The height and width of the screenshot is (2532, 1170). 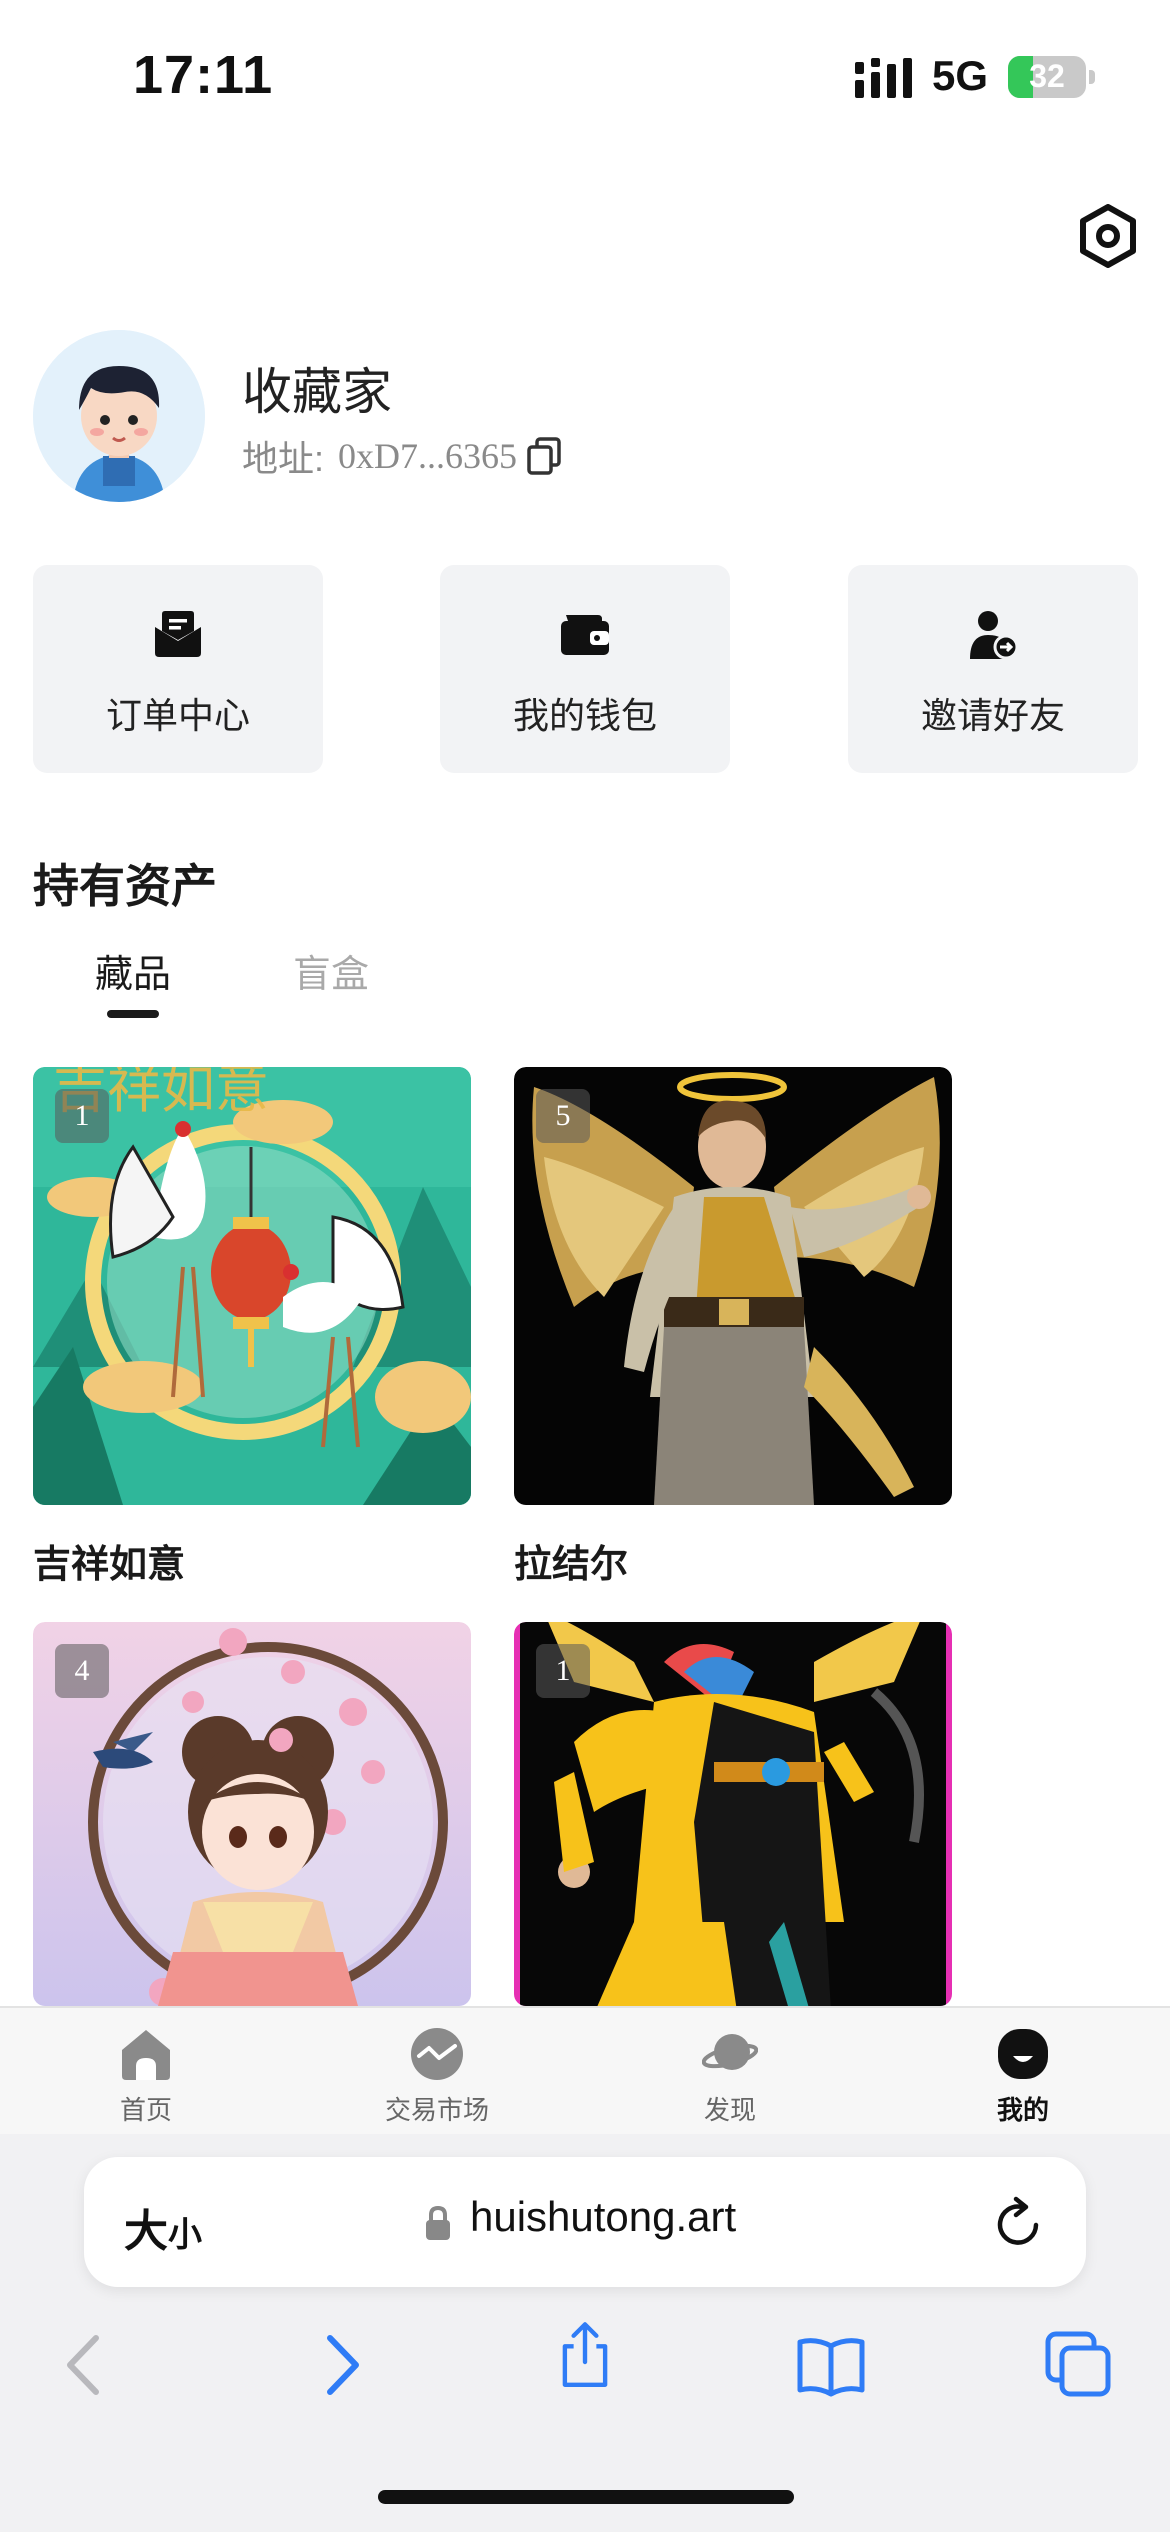 I want to click on battery-tip, so click(x=1092, y=77).